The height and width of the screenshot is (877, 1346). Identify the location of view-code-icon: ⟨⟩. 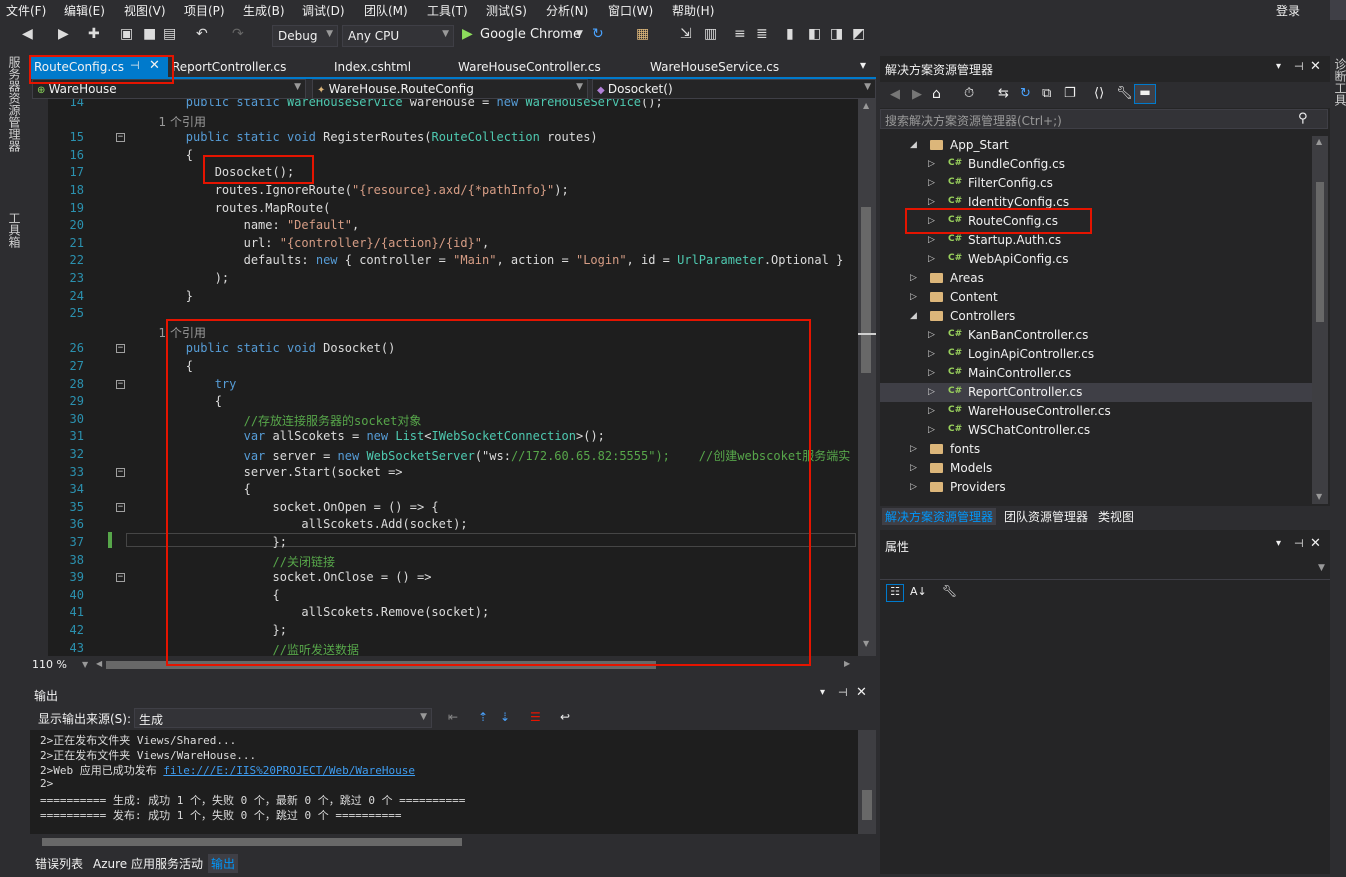
(1099, 93).